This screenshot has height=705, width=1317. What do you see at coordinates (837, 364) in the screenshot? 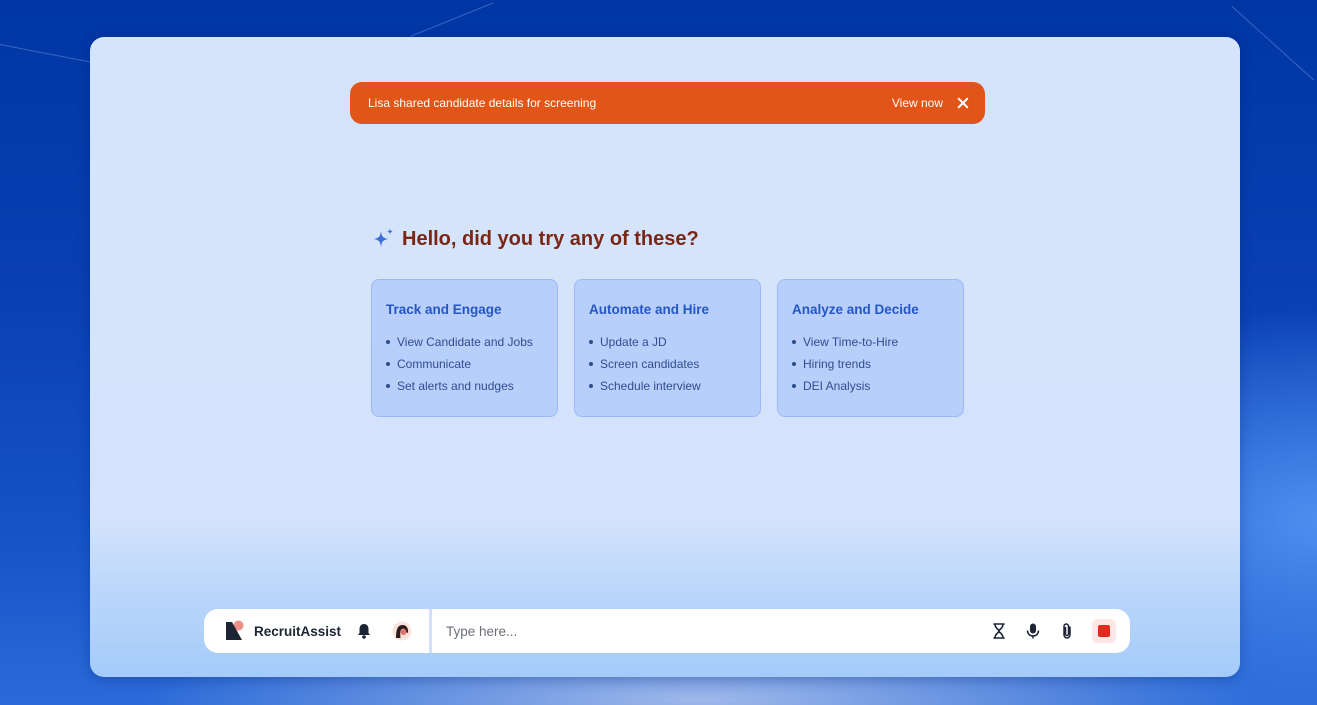
I see `list-item-label: Hiring trends` at bounding box center [837, 364].